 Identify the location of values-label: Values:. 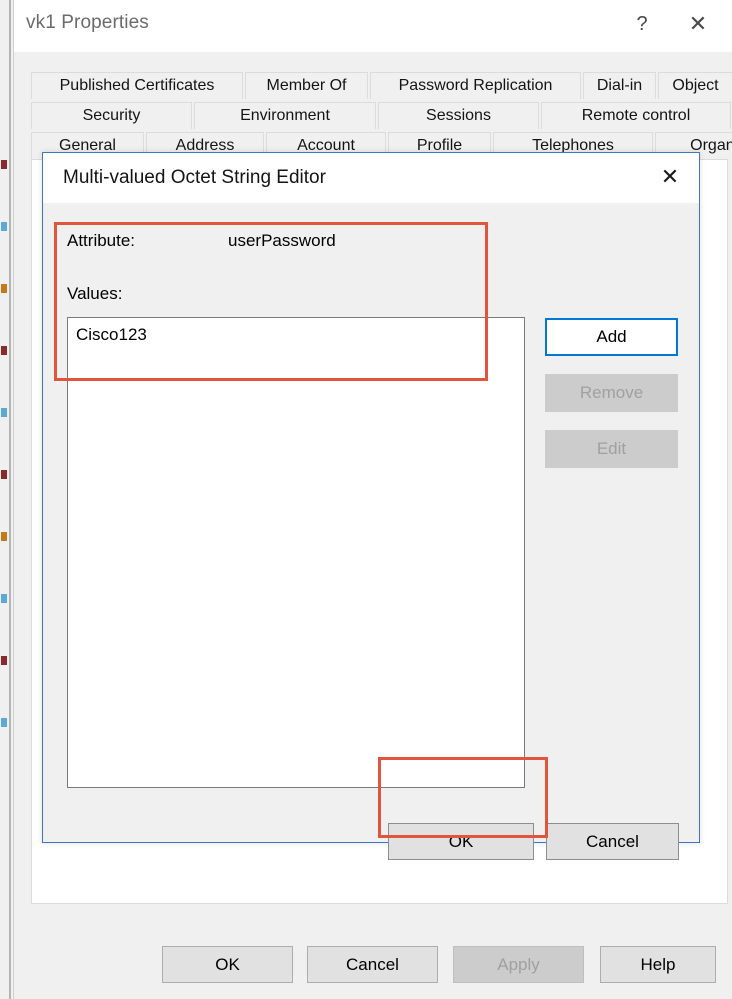
(95, 293).